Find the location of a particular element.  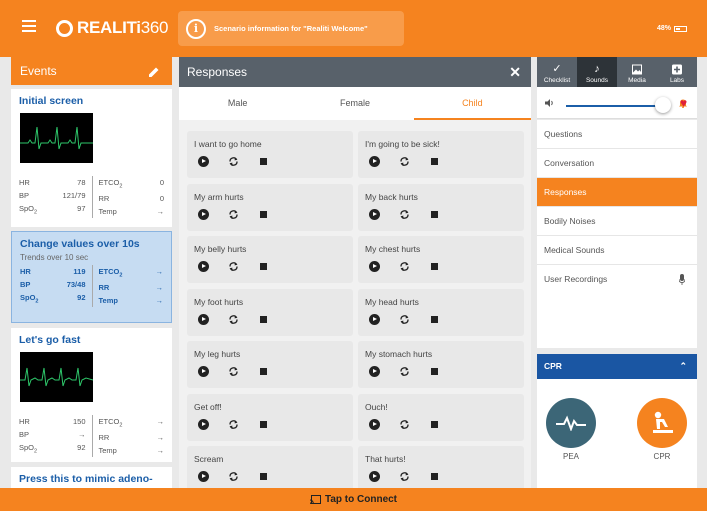

tab-media: Media is located at coordinates (637, 72).